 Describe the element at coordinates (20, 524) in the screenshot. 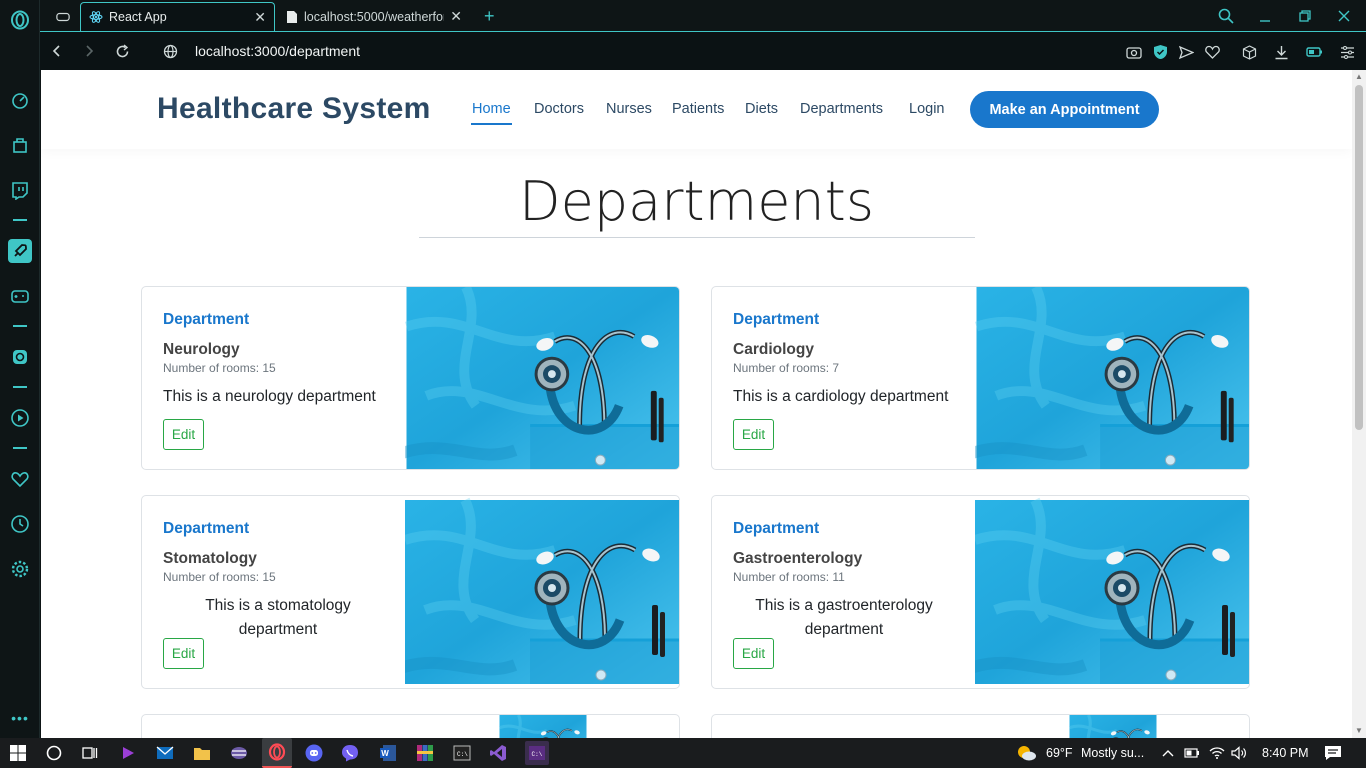

I see `history-clock-icon` at that location.